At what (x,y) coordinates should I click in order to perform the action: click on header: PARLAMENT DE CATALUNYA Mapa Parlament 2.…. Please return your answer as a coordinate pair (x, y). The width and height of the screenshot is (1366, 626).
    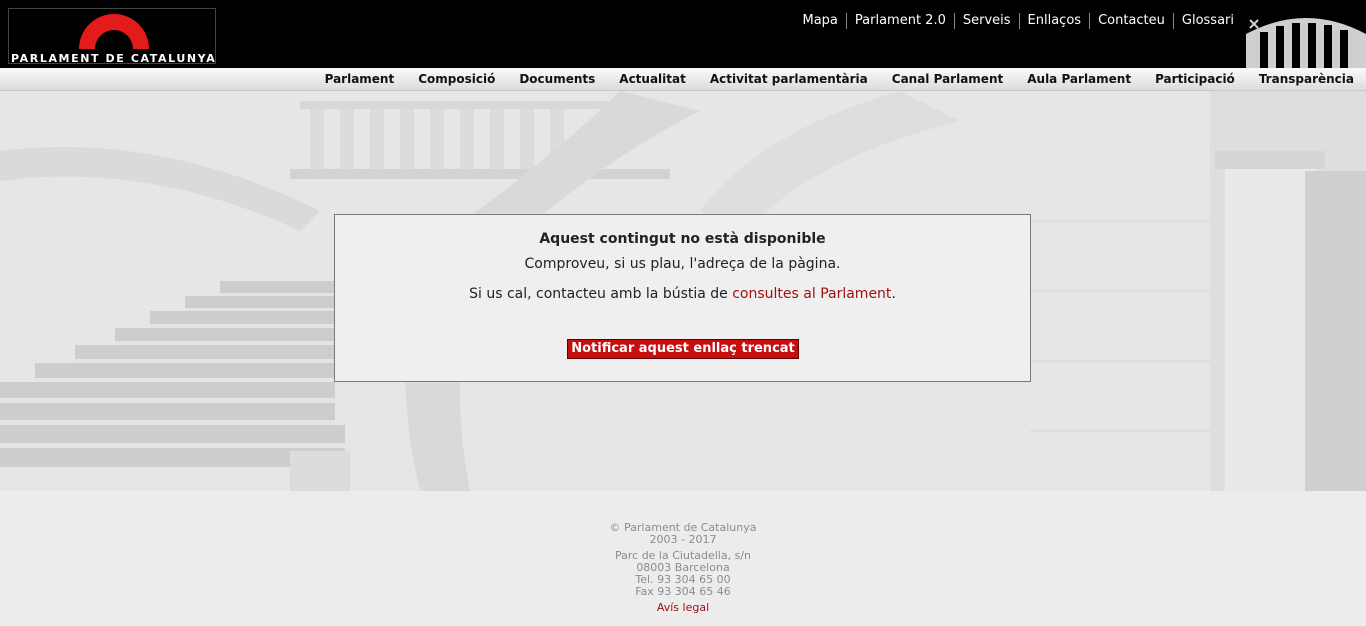
    Looking at the image, I should click on (683, 34).